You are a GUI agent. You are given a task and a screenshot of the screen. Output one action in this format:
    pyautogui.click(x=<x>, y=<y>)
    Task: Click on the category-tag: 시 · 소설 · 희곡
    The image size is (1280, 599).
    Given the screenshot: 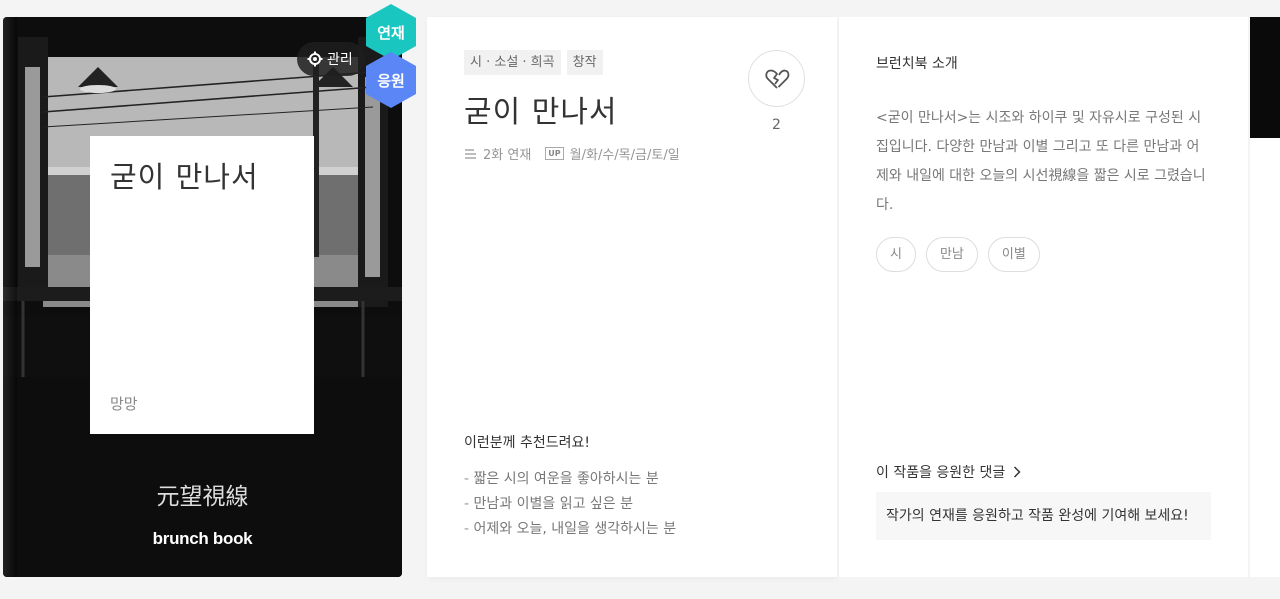 What is the action you would take?
    pyautogui.click(x=512, y=62)
    